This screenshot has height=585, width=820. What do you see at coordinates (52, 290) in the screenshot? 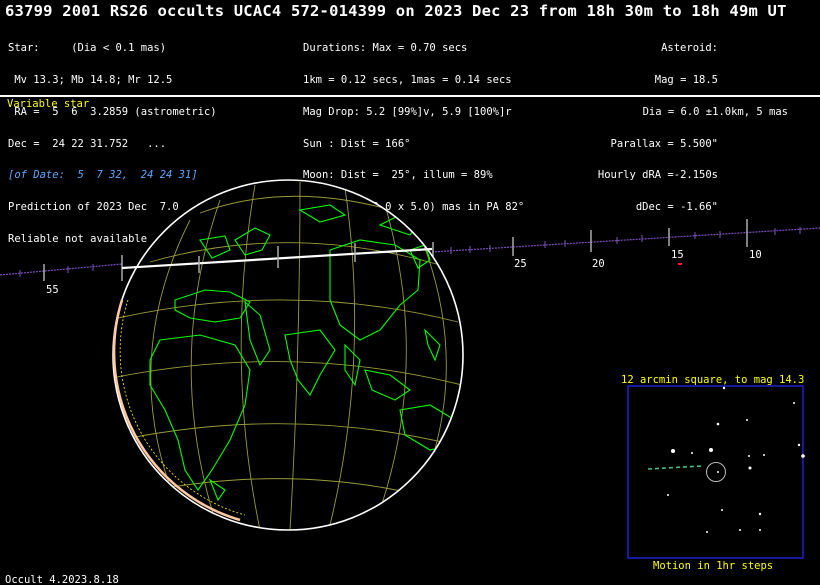
I see `track-label: 55` at bounding box center [52, 290].